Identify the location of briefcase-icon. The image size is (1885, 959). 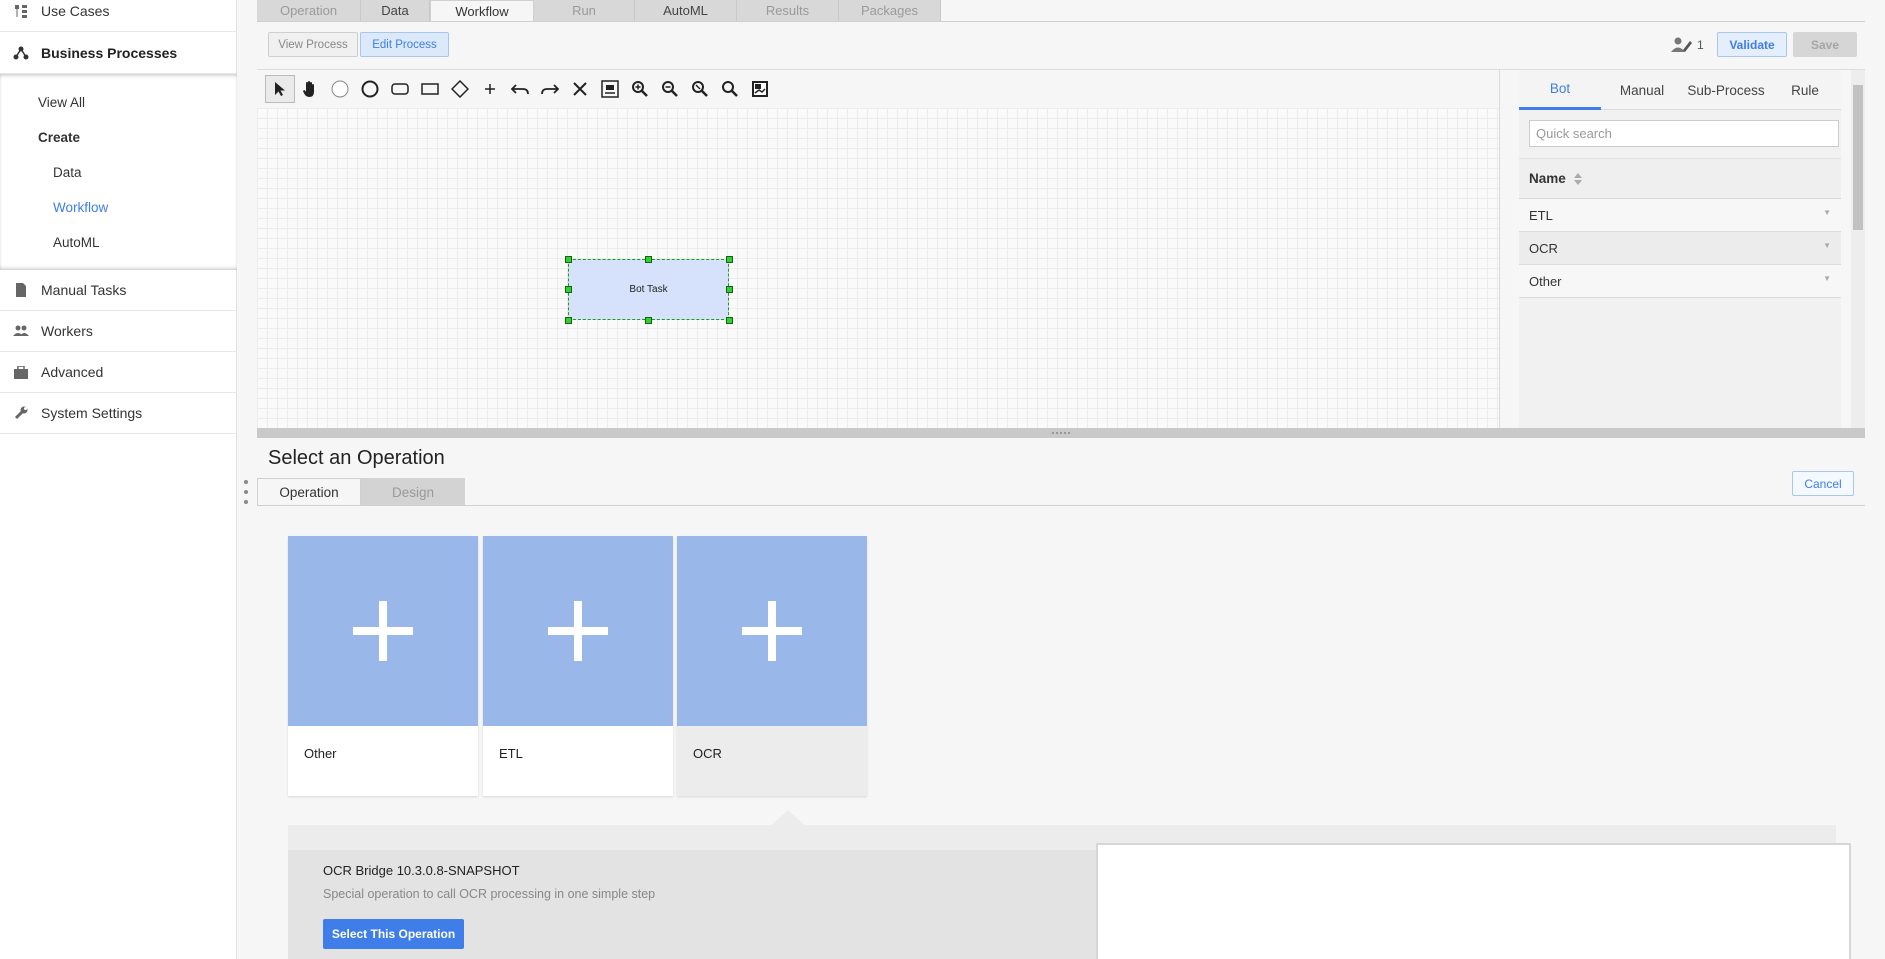
(20, 372).